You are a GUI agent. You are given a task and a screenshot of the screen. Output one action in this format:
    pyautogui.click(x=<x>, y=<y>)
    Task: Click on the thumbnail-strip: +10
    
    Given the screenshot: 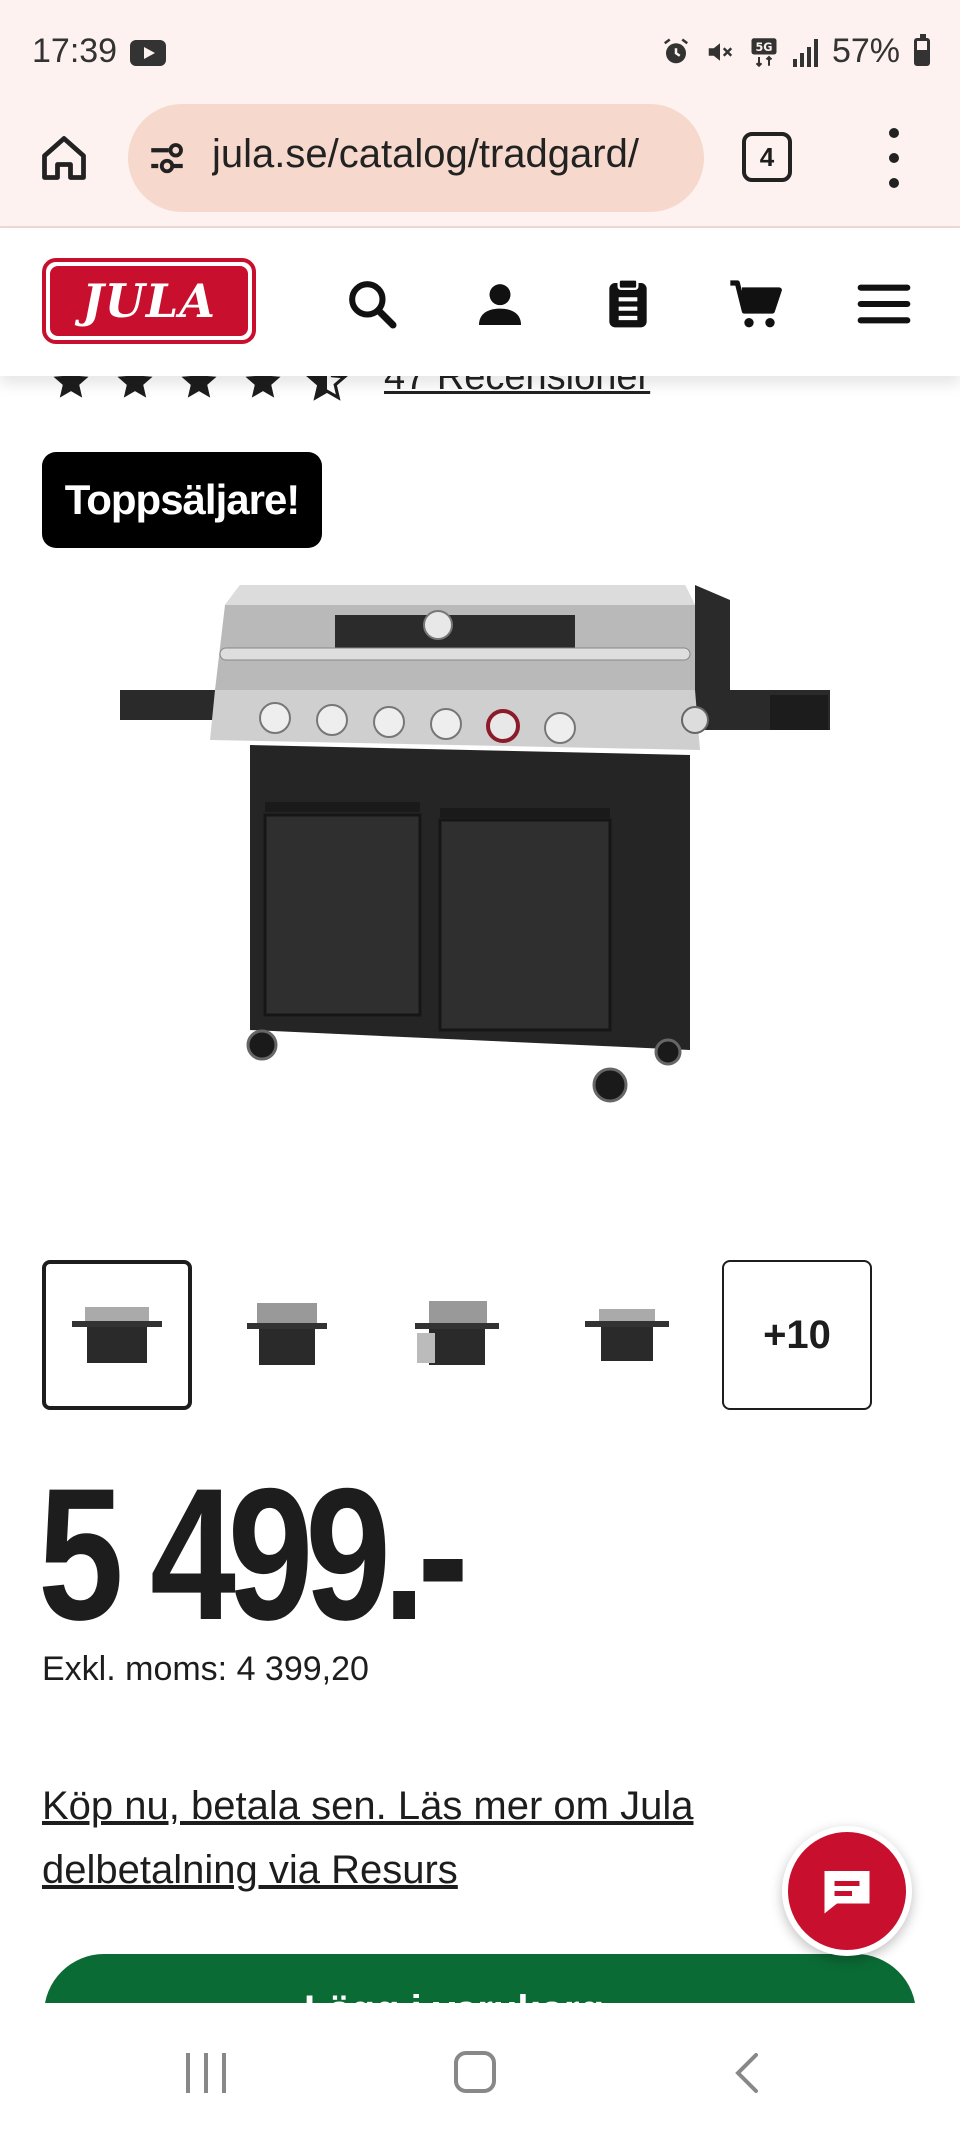 What is the action you would take?
    pyautogui.click(x=462, y=1335)
    